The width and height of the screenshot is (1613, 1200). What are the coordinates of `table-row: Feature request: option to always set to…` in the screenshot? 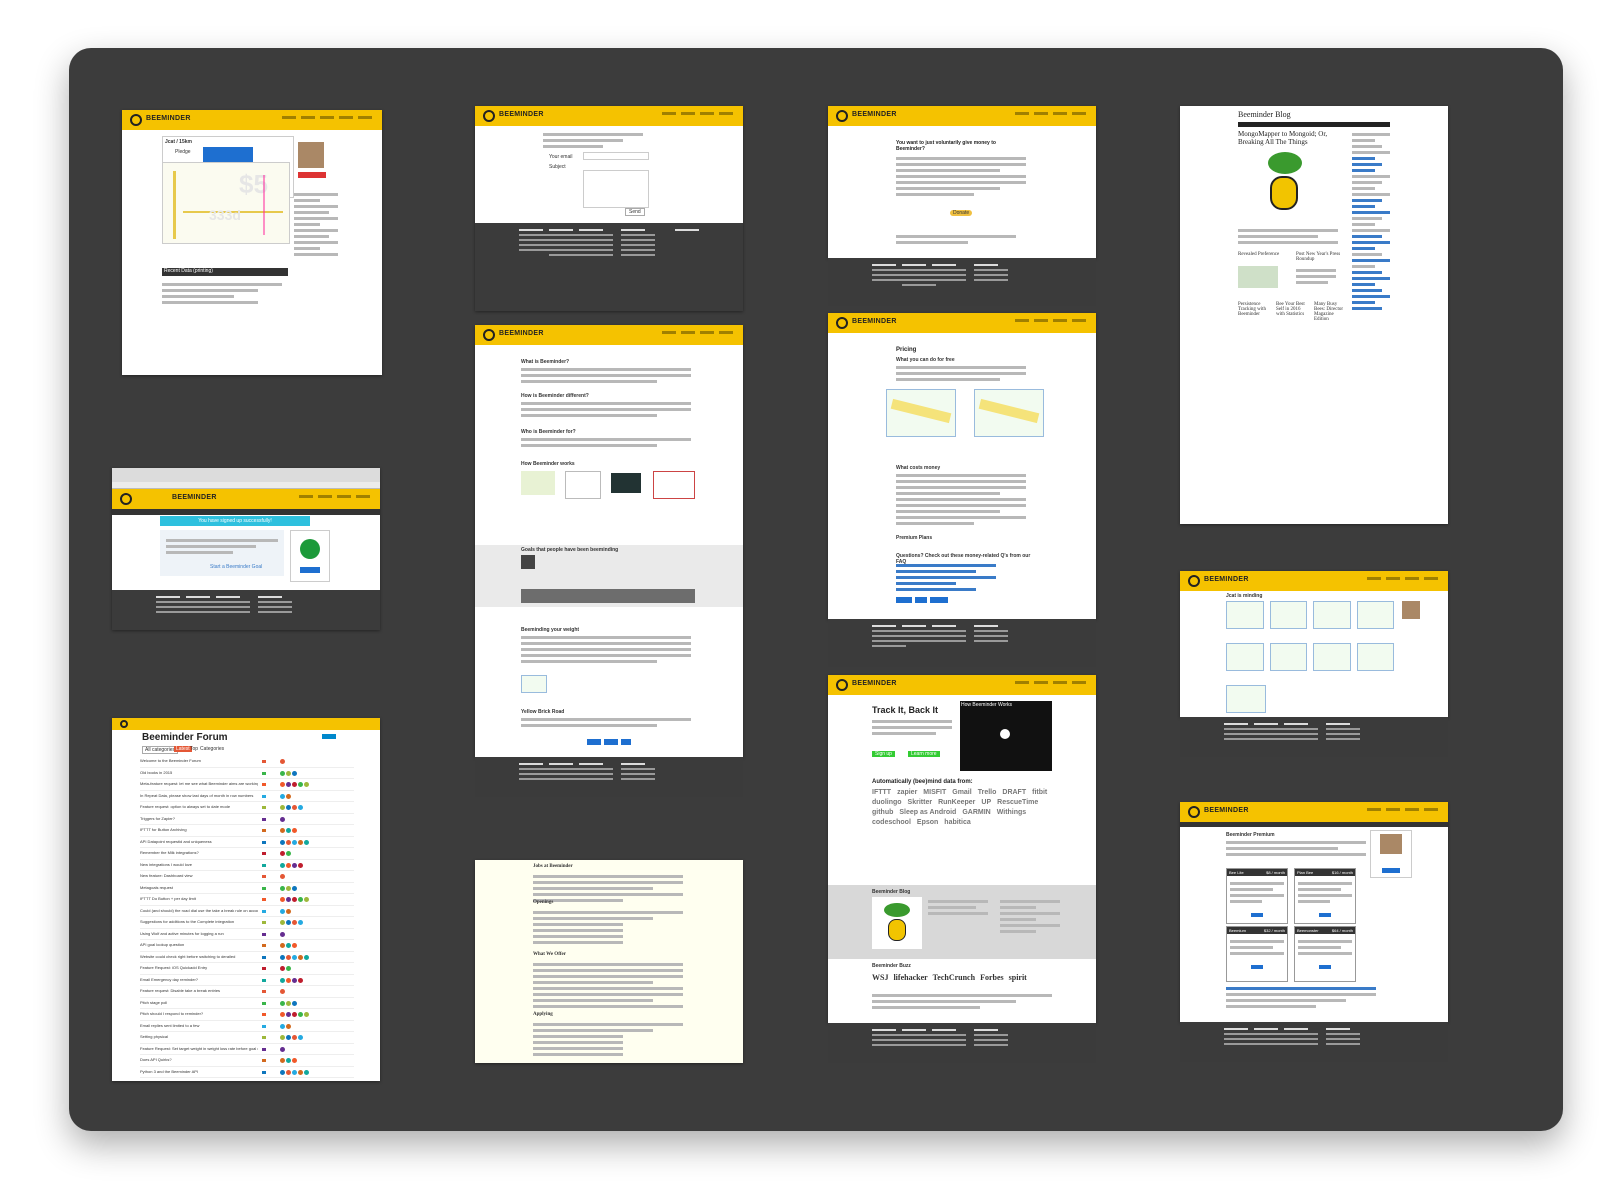 It's located at (247, 808).